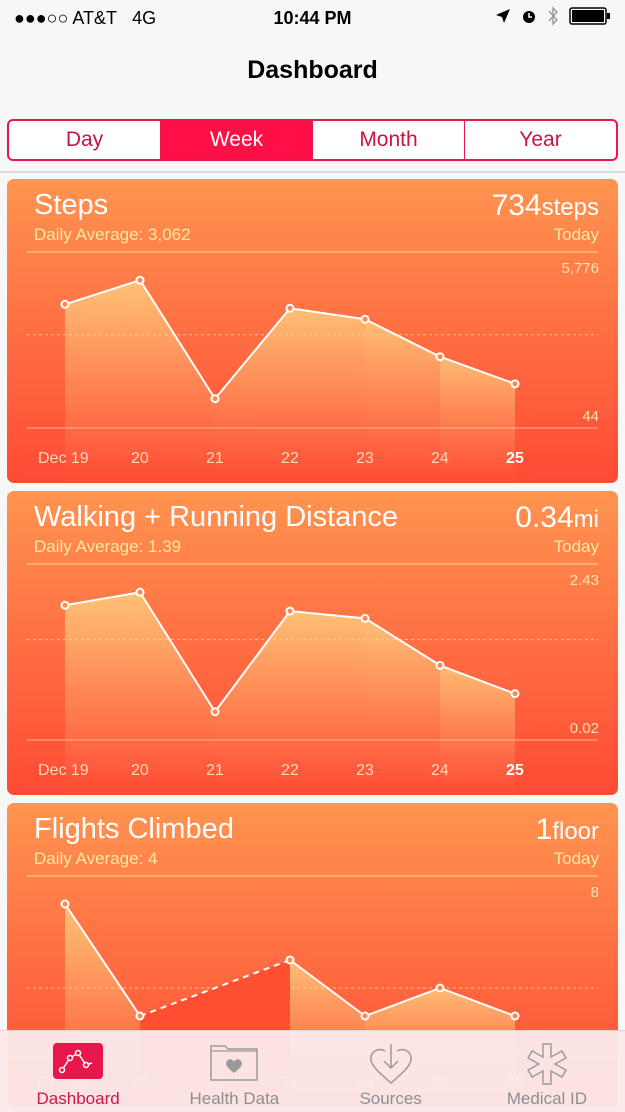 The height and width of the screenshot is (1112, 625). What do you see at coordinates (529, 17) in the screenshot?
I see `alarm-icon` at bounding box center [529, 17].